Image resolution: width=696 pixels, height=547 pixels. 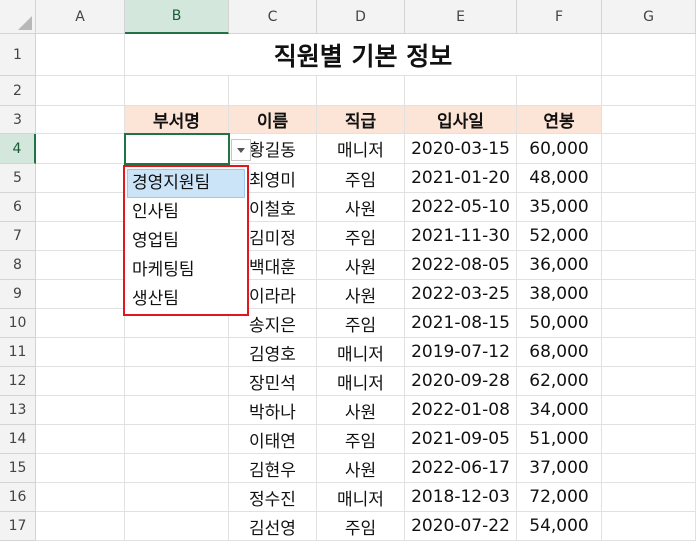 I want to click on cell-f10: 50,000, so click(x=559, y=323).